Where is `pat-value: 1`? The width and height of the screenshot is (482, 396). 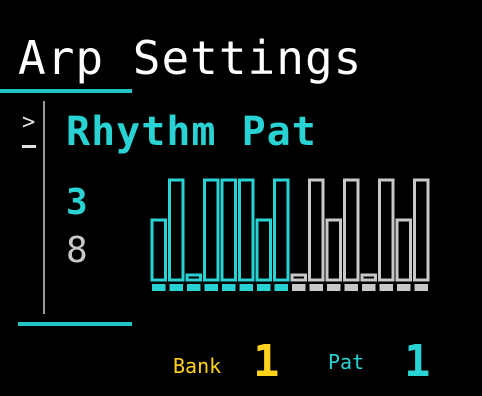 pat-value: 1 is located at coordinates (417, 362).